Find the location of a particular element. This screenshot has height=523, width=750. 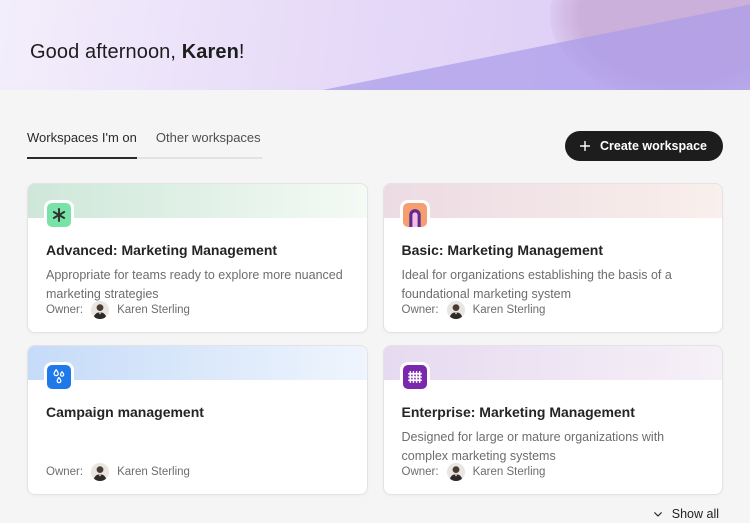

show-all-button: Show all is located at coordinates (685, 514).